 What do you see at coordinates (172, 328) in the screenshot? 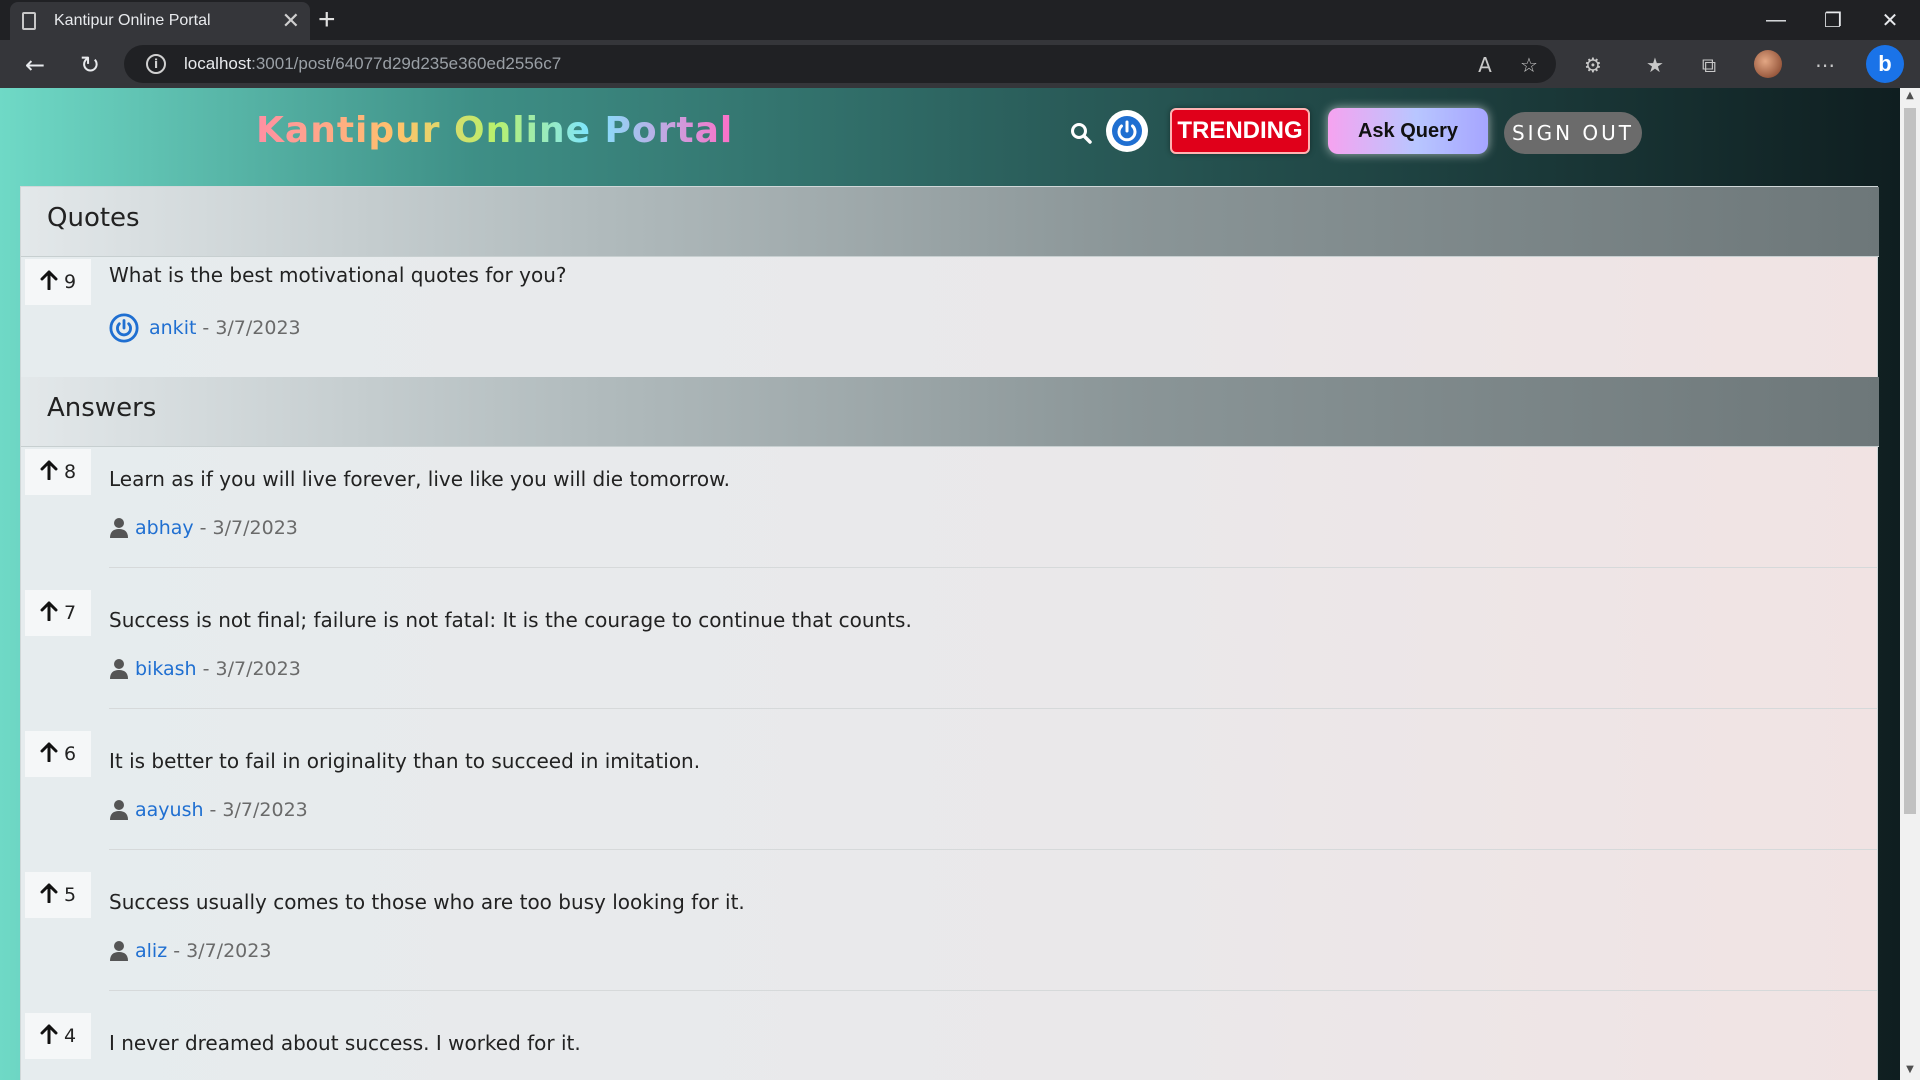
I see `author-link: ankit` at bounding box center [172, 328].